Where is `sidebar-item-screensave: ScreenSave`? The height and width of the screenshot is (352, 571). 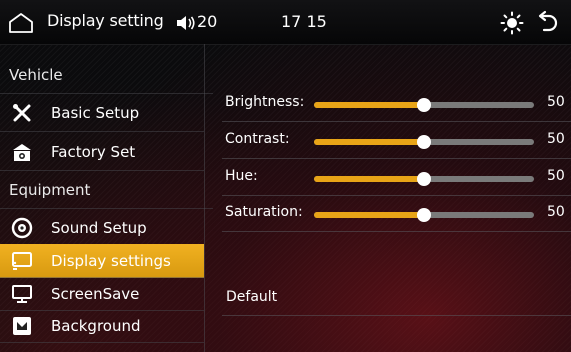 sidebar-item-screensave: ScreenSave is located at coordinates (102, 294).